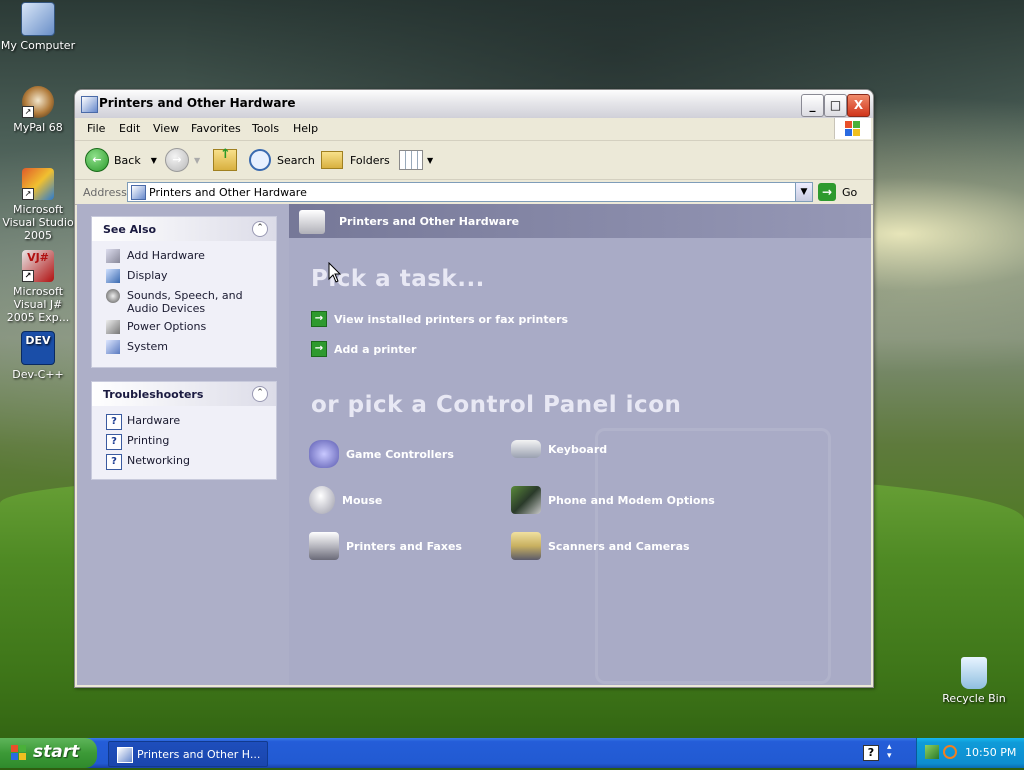  I want to click on control-panel-icon, so click(125, 755).